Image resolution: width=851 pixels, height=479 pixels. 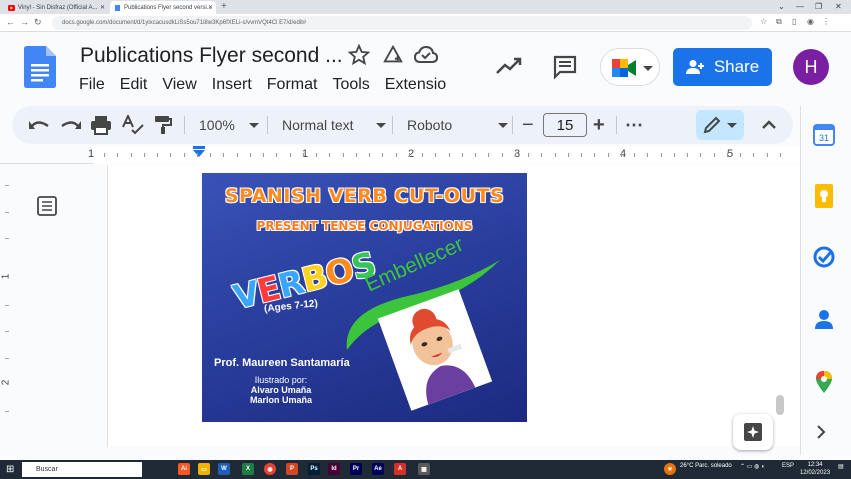 What do you see at coordinates (565, 125) in the screenshot?
I see `font-size-input: 15` at bounding box center [565, 125].